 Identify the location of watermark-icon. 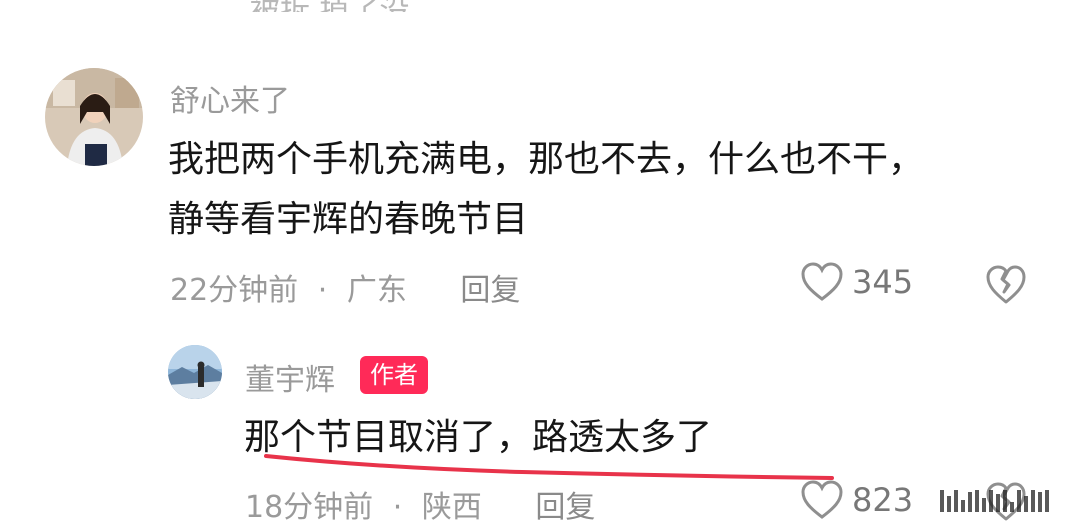
(994, 499).